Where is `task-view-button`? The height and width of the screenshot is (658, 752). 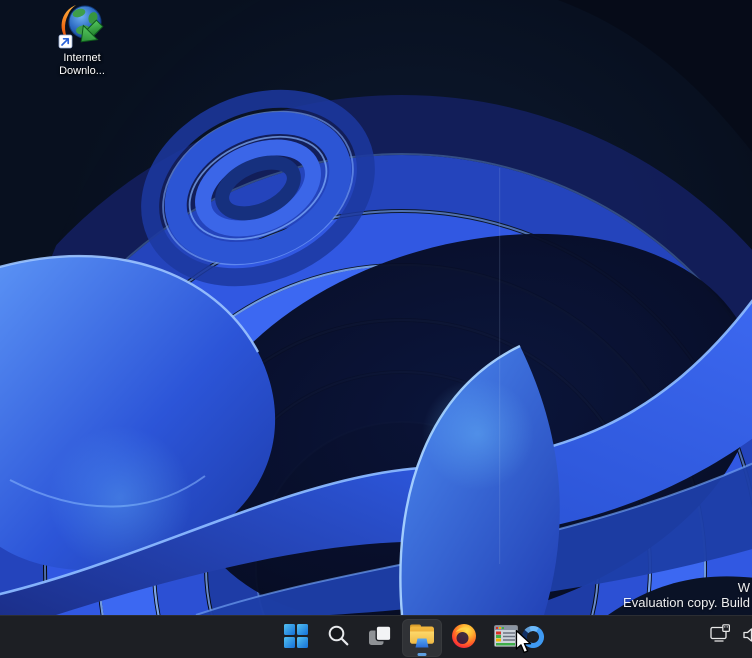 task-view-button is located at coordinates (380, 638).